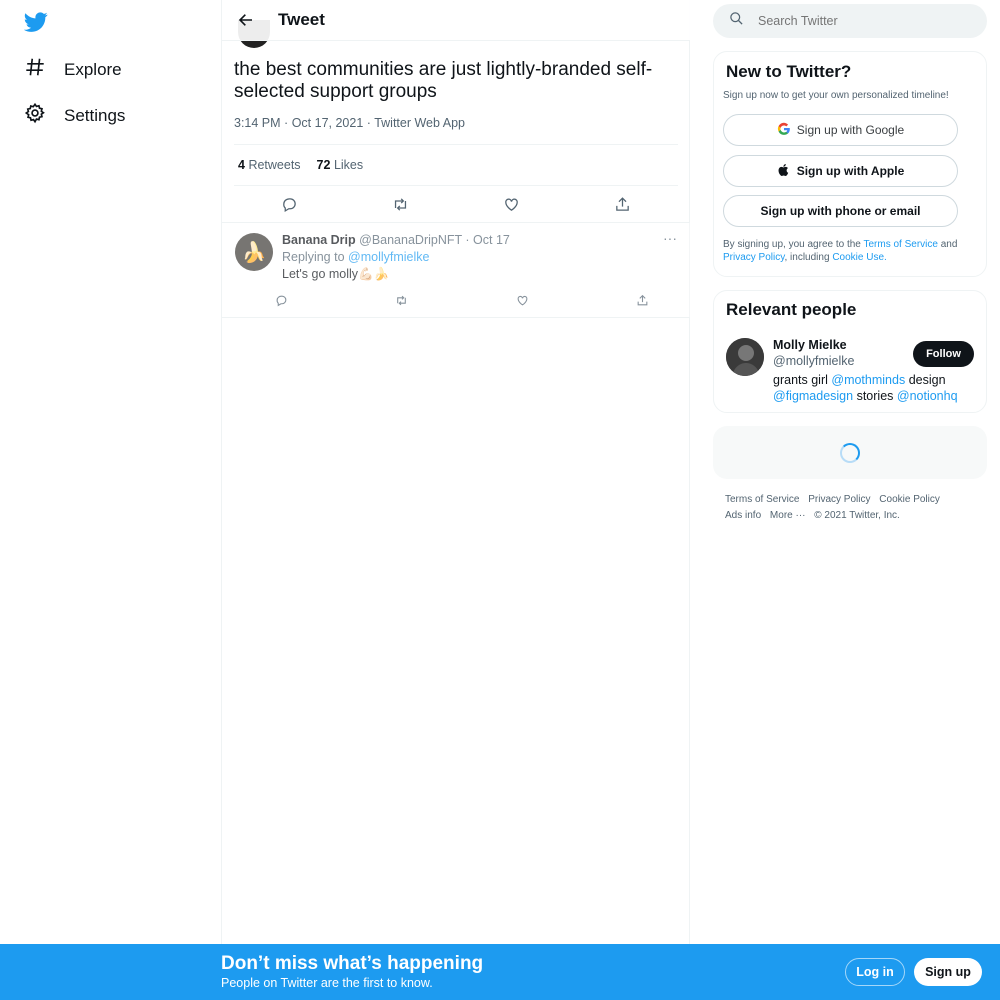 The width and height of the screenshot is (1000, 1000). I want to click on terms-text: By signing up, you agree to the, so click(792, 244).